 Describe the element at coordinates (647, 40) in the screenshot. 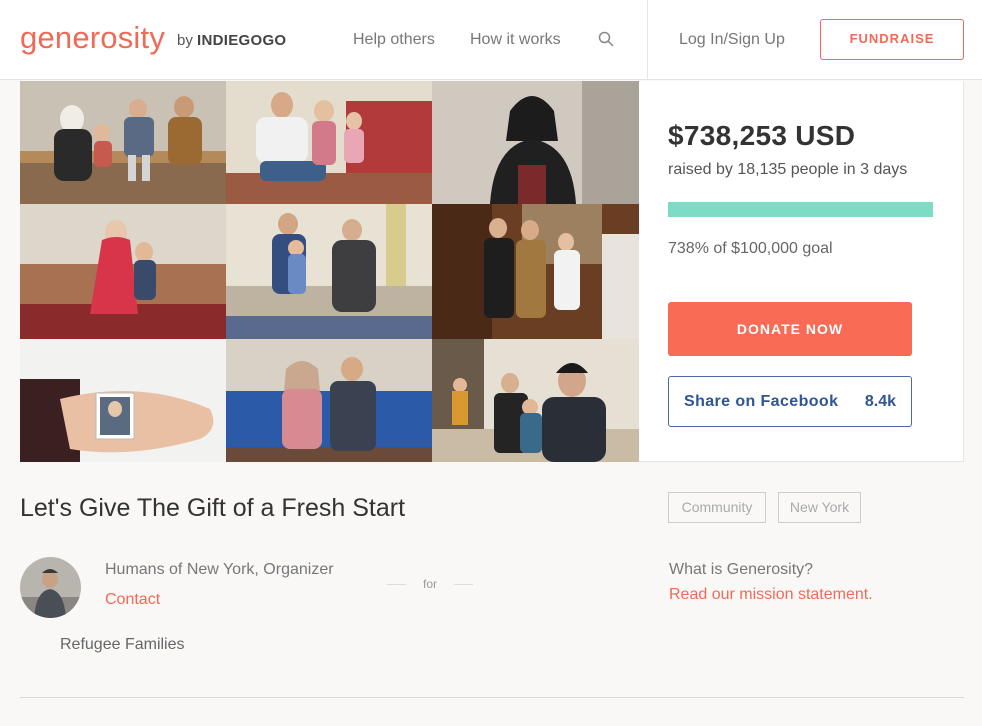

I see `header-divider` at that location.